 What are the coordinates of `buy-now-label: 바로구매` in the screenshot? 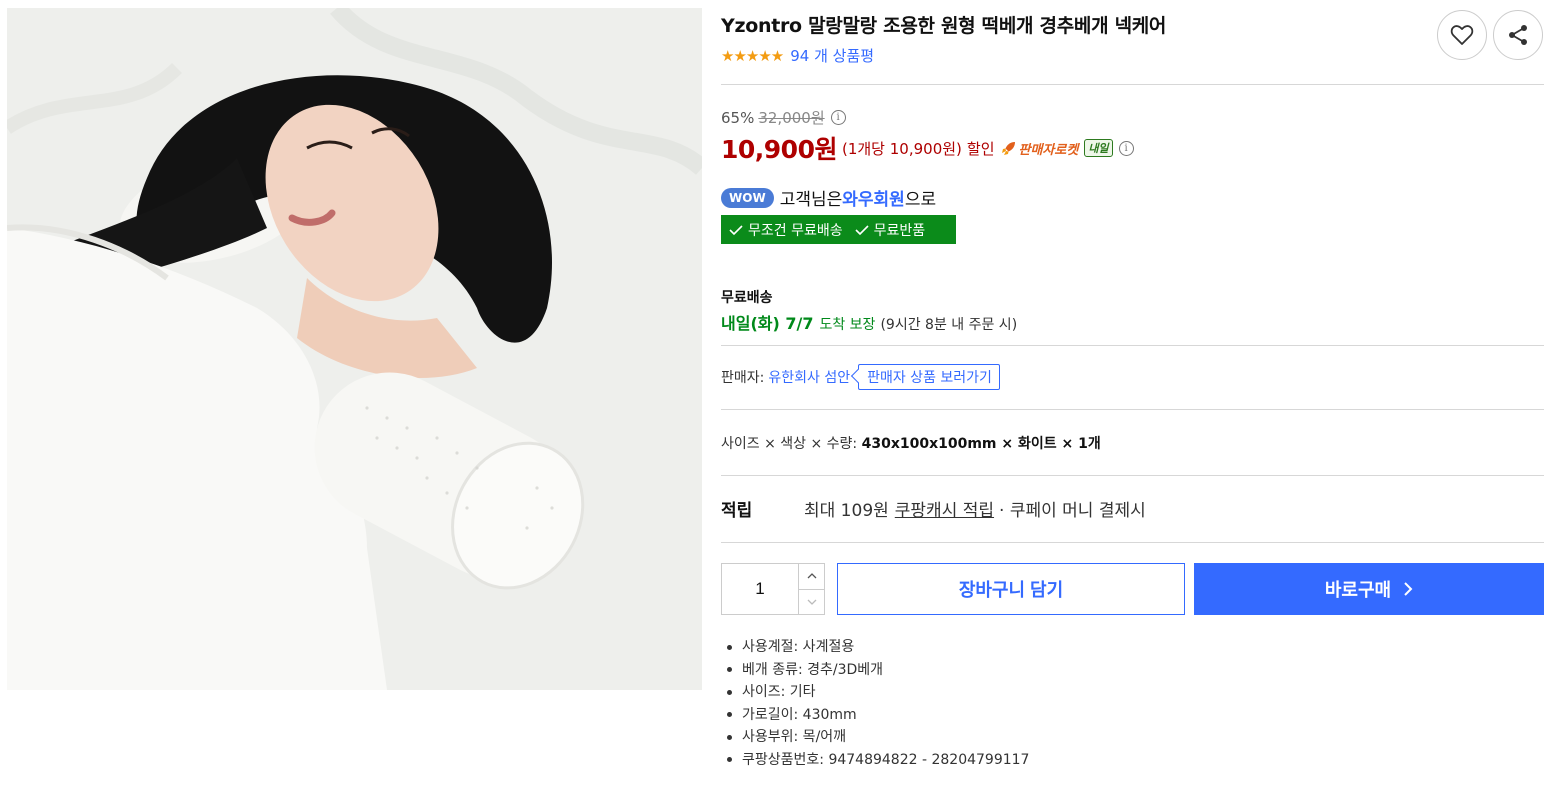 It's located at (1358, 590).